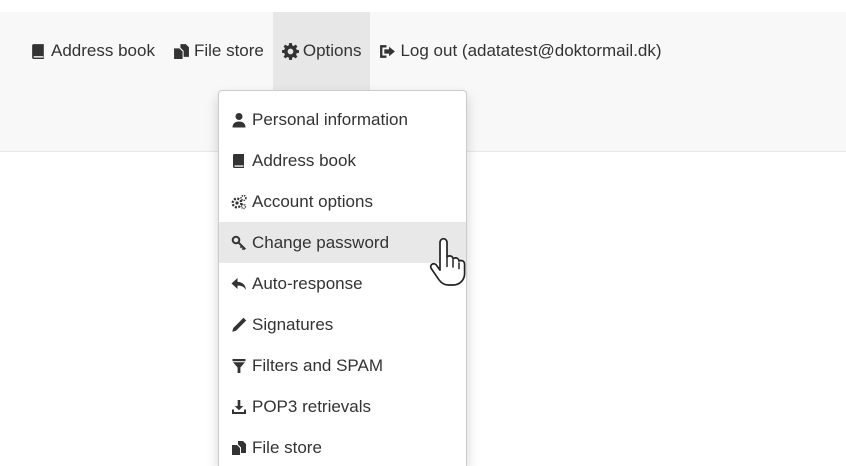 Image resolution: width=846 pixels, height=466 pixels. I want to click on reply-icon, so click(238, 283).